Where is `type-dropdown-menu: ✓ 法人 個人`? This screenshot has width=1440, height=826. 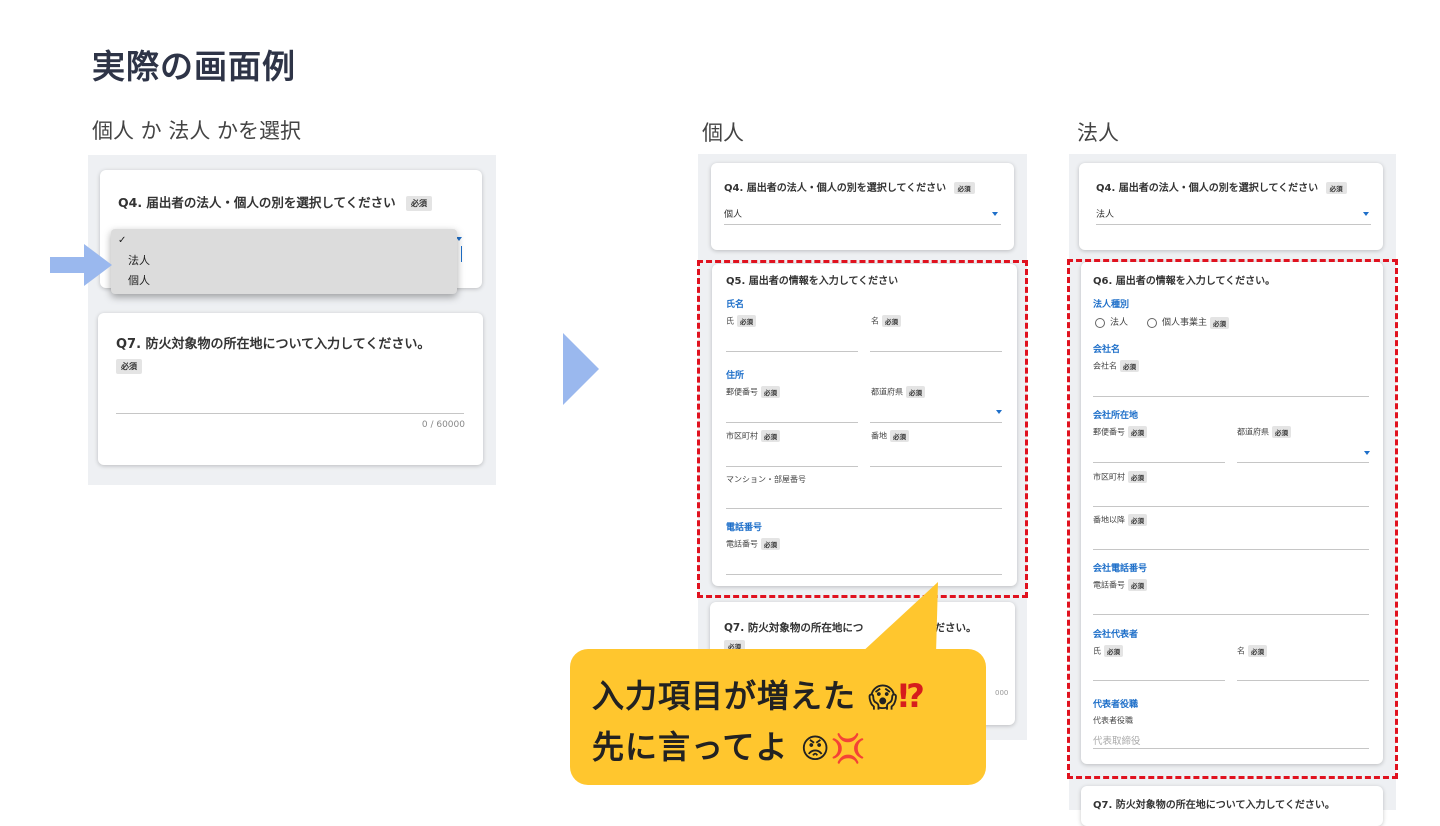 type-dropdown-menu: ✓ 法人 個人 is located at coordinates (284, 261).